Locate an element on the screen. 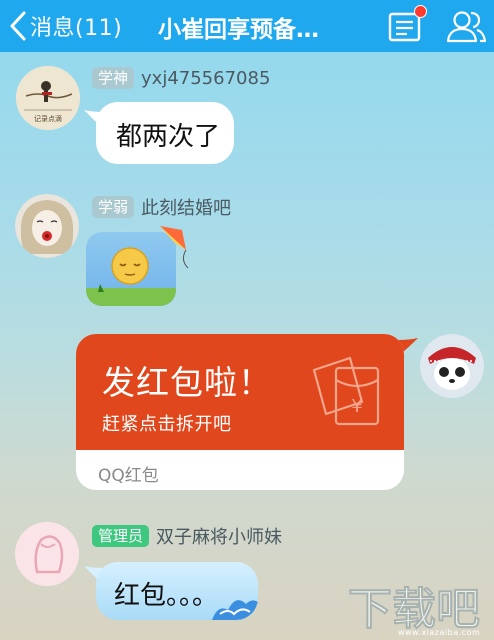 The width and height of the screenshot is (494, 640). red-packet-footer: QQ红包 is located at coordinates (128, 476).